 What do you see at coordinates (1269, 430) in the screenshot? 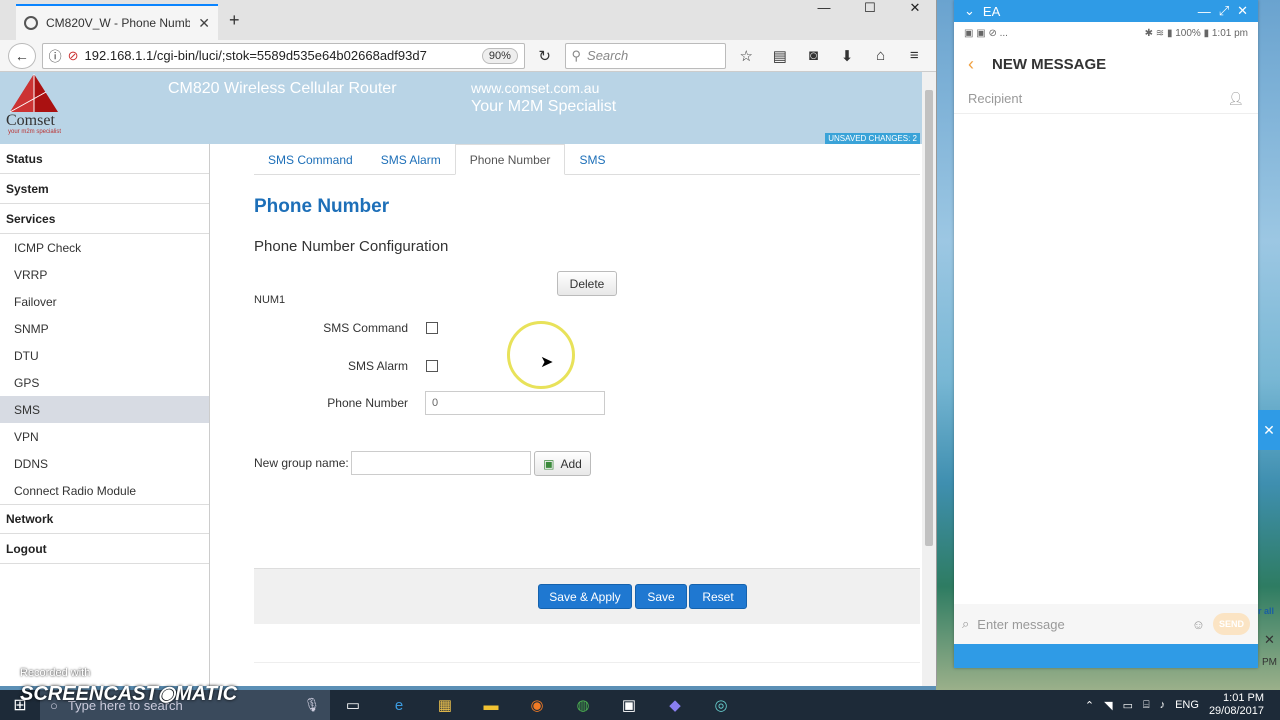
I see `notification-close-icon: ✕` at bounding box center [1269, 430].